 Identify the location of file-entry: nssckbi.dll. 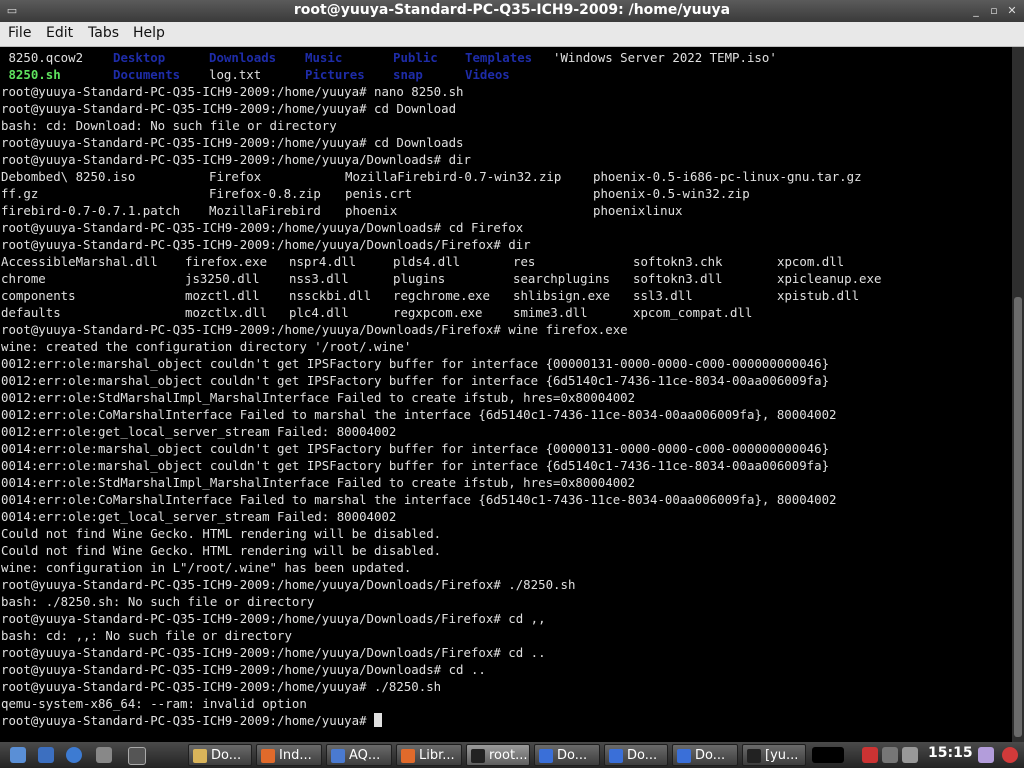
(330, 295).